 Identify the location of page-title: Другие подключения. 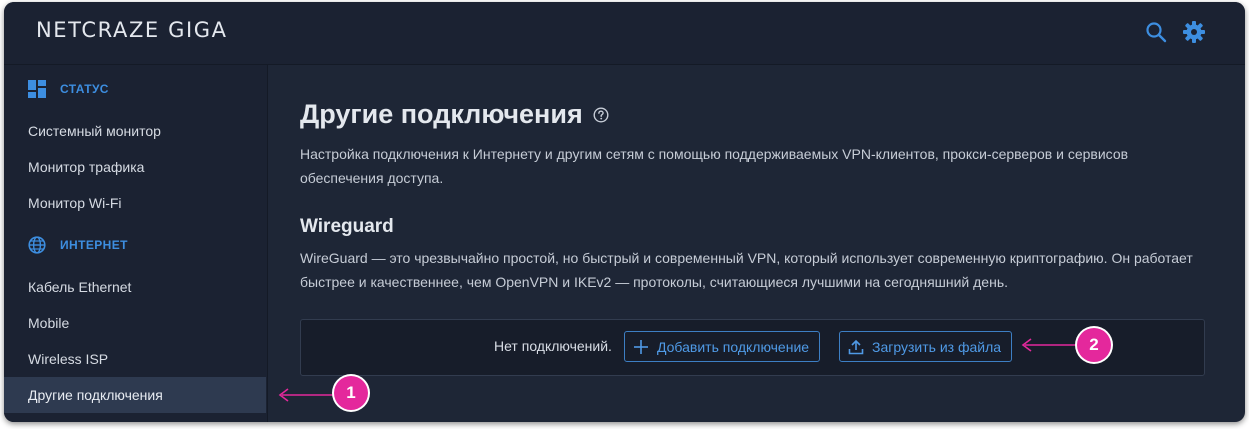
(441, 114).